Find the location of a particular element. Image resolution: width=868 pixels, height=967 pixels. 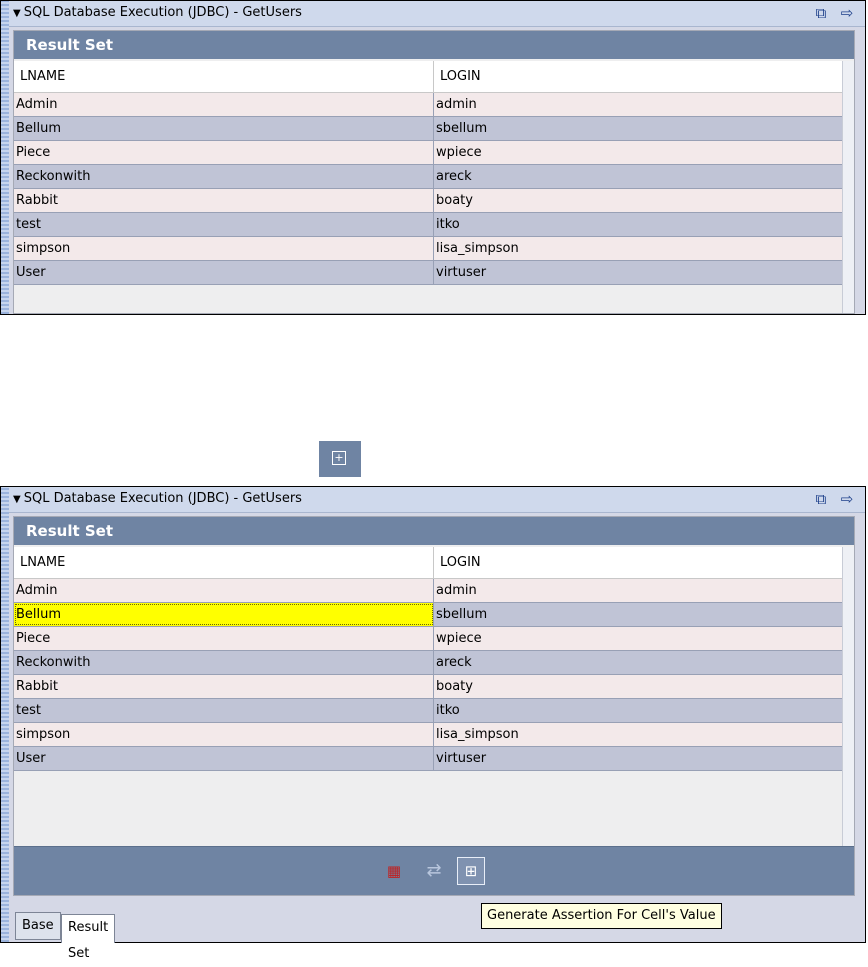

generate-assertion-button-highlight: + is located at coordinates (340, 459).